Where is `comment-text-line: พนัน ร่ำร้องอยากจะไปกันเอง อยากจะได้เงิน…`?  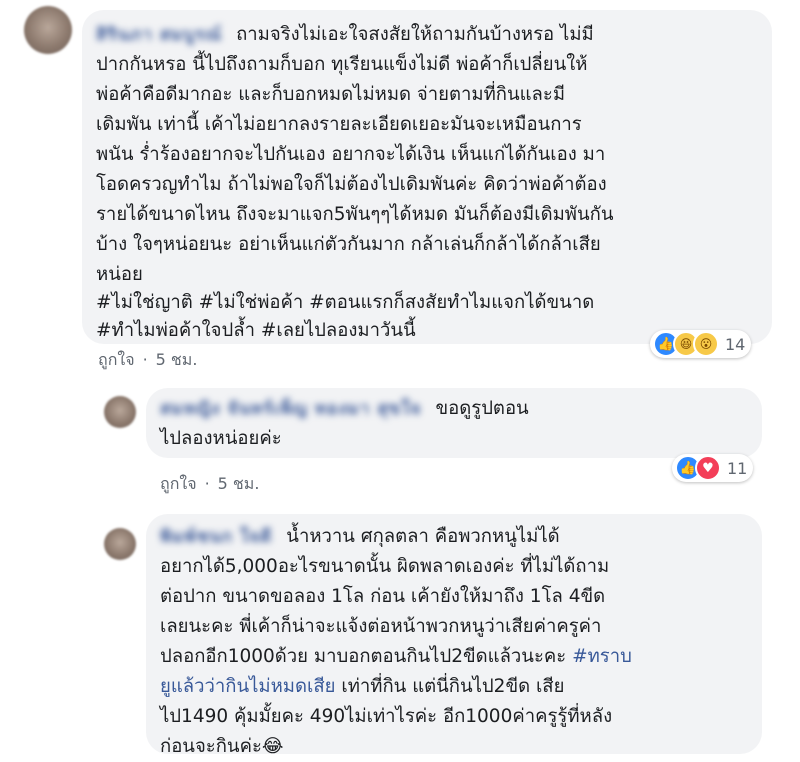
comment-text-line: พนัน ร่ำร้องอยากจะไปกันเอง อยากจะได้เงิน… is located at coordinates (351, 154).